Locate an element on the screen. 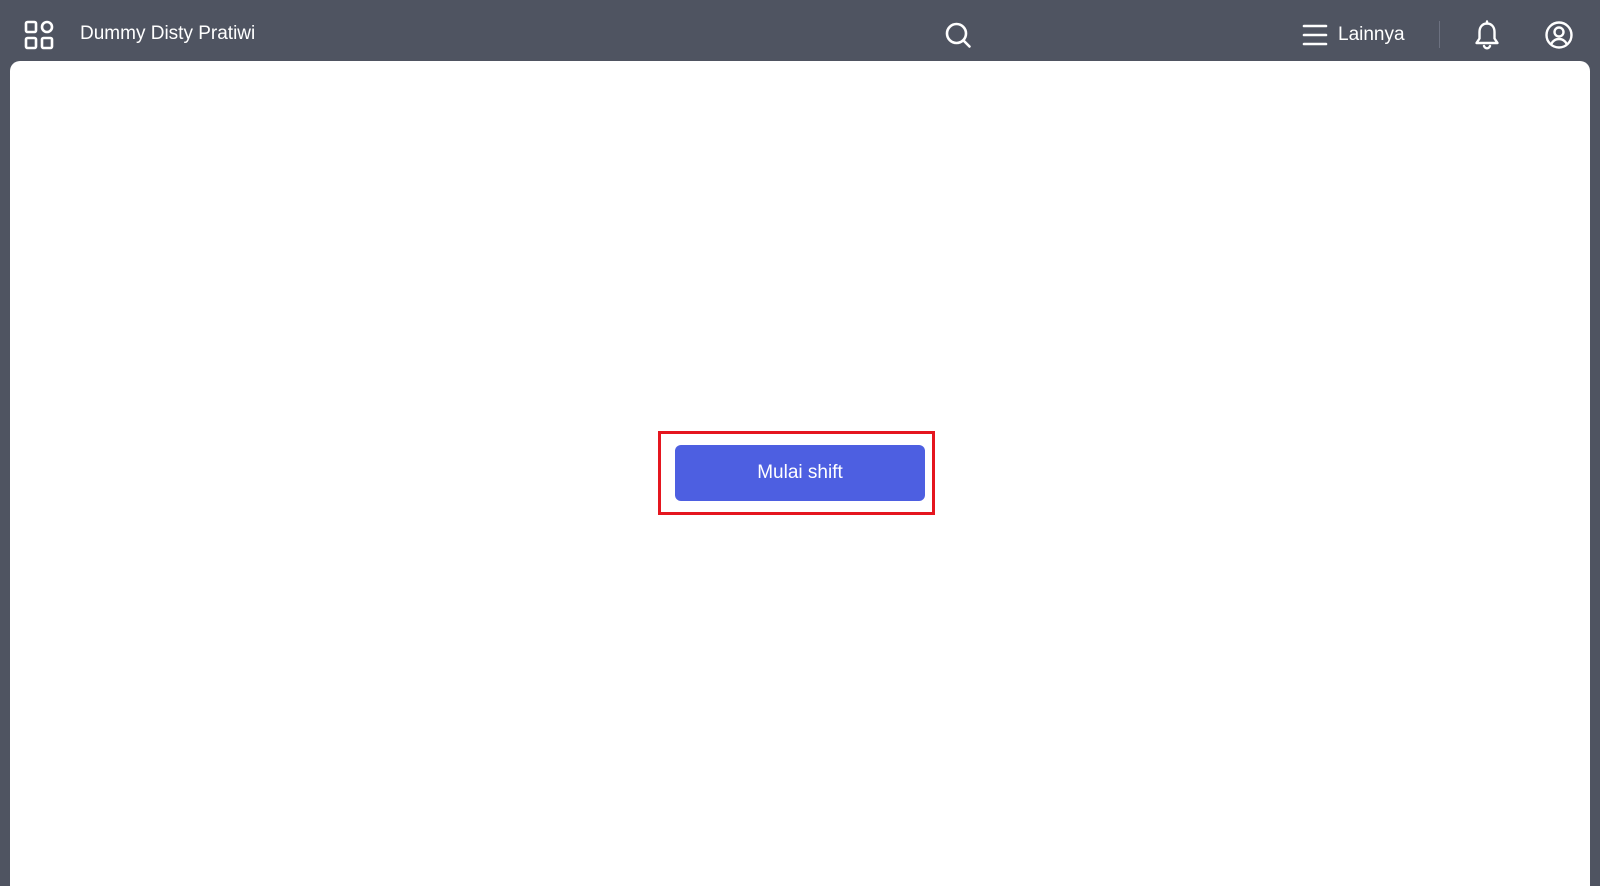 The height and width of the screenshot is (886, 1600). top-navigation-bar: Dummy Disty Pratiwi Lainnya is located at coordinates (800, 30).